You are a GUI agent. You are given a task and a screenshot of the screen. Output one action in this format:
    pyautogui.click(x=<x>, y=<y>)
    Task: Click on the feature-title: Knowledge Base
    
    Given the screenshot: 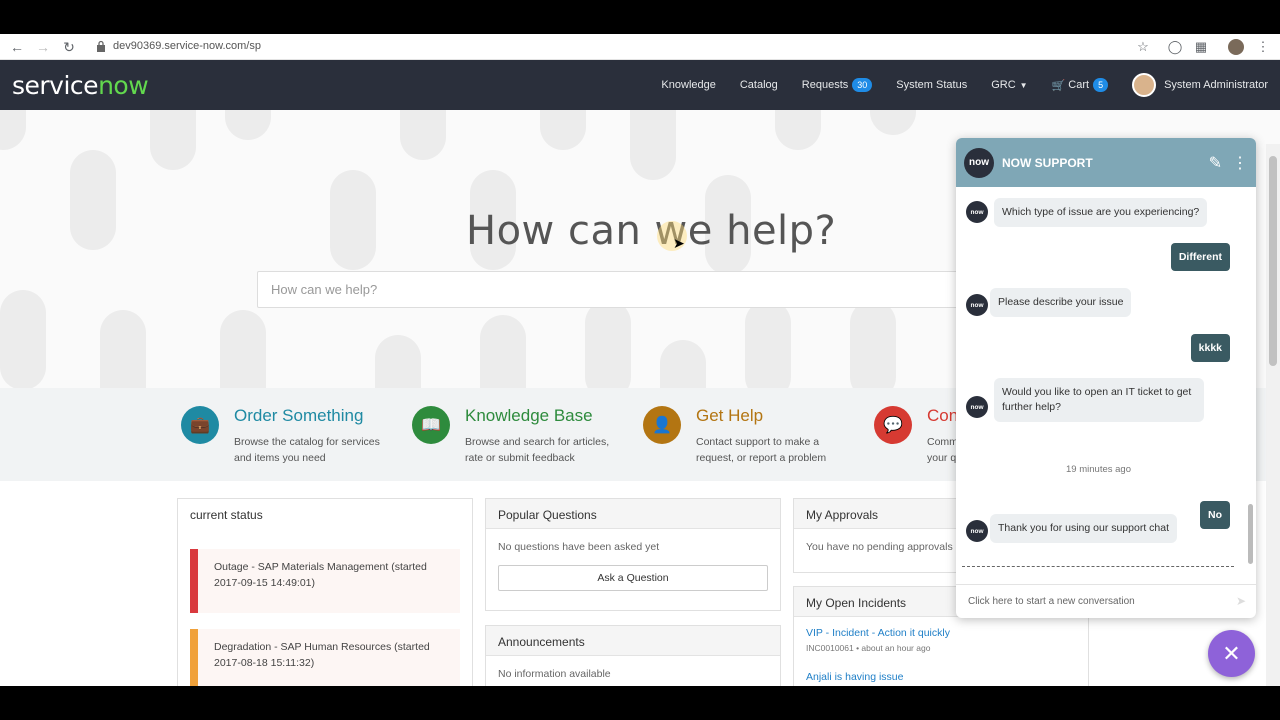 What is the action you would take?
    pyautogui.click(x=529, y=416)
    